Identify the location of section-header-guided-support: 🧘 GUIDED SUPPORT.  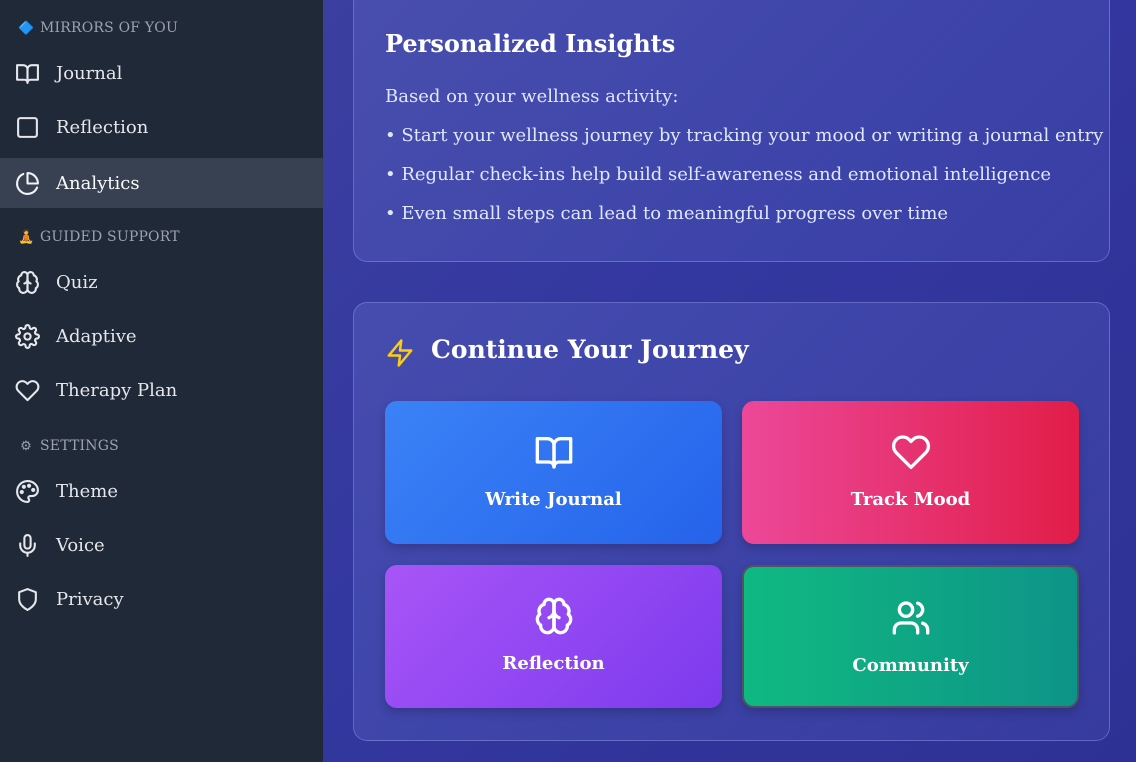
(99, 237).